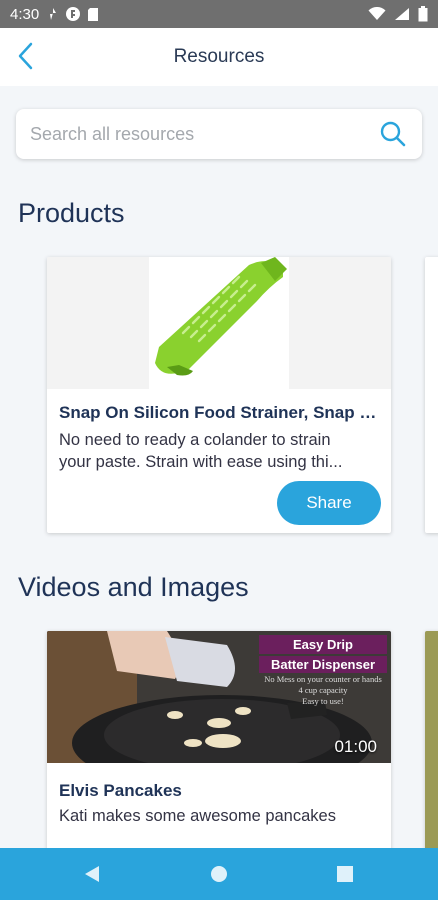  I want to click on battery-icon, so click(423, 14).